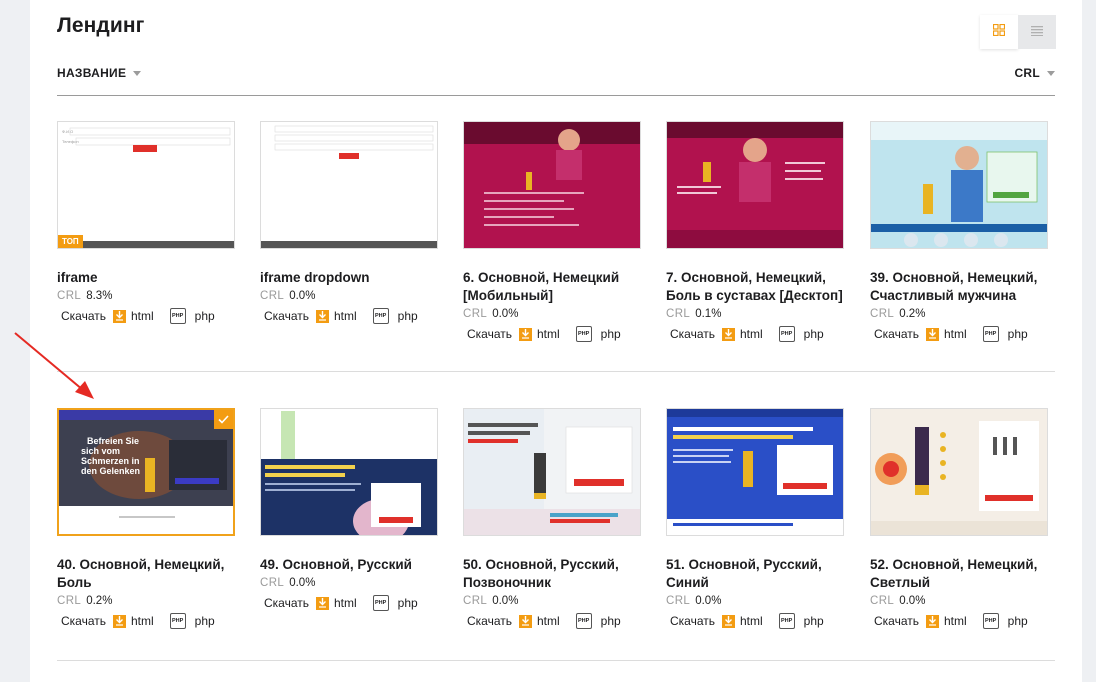  Describe the element at coordinates (1027, 73) in the screenshot. I see `sort-crl-label: CRL` at that location.